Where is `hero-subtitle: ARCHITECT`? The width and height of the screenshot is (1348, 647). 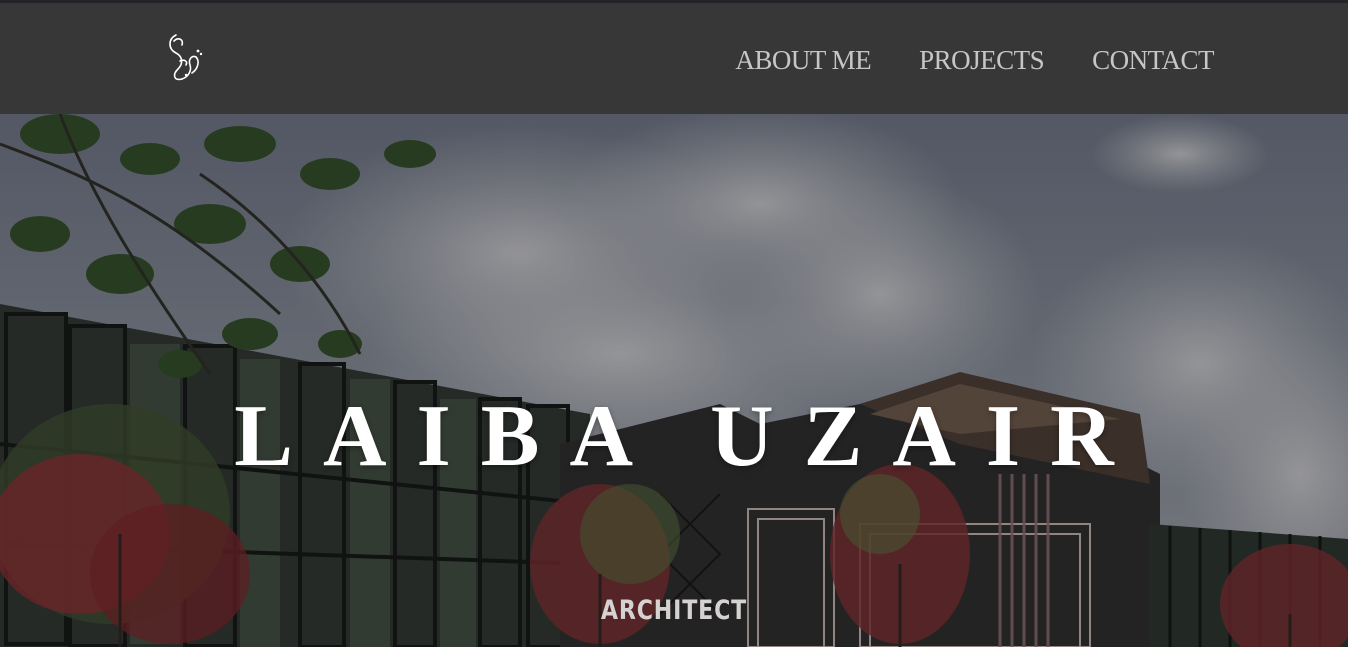 hero-subtitle: ARCHITECT is located at coordinates (674, 610).